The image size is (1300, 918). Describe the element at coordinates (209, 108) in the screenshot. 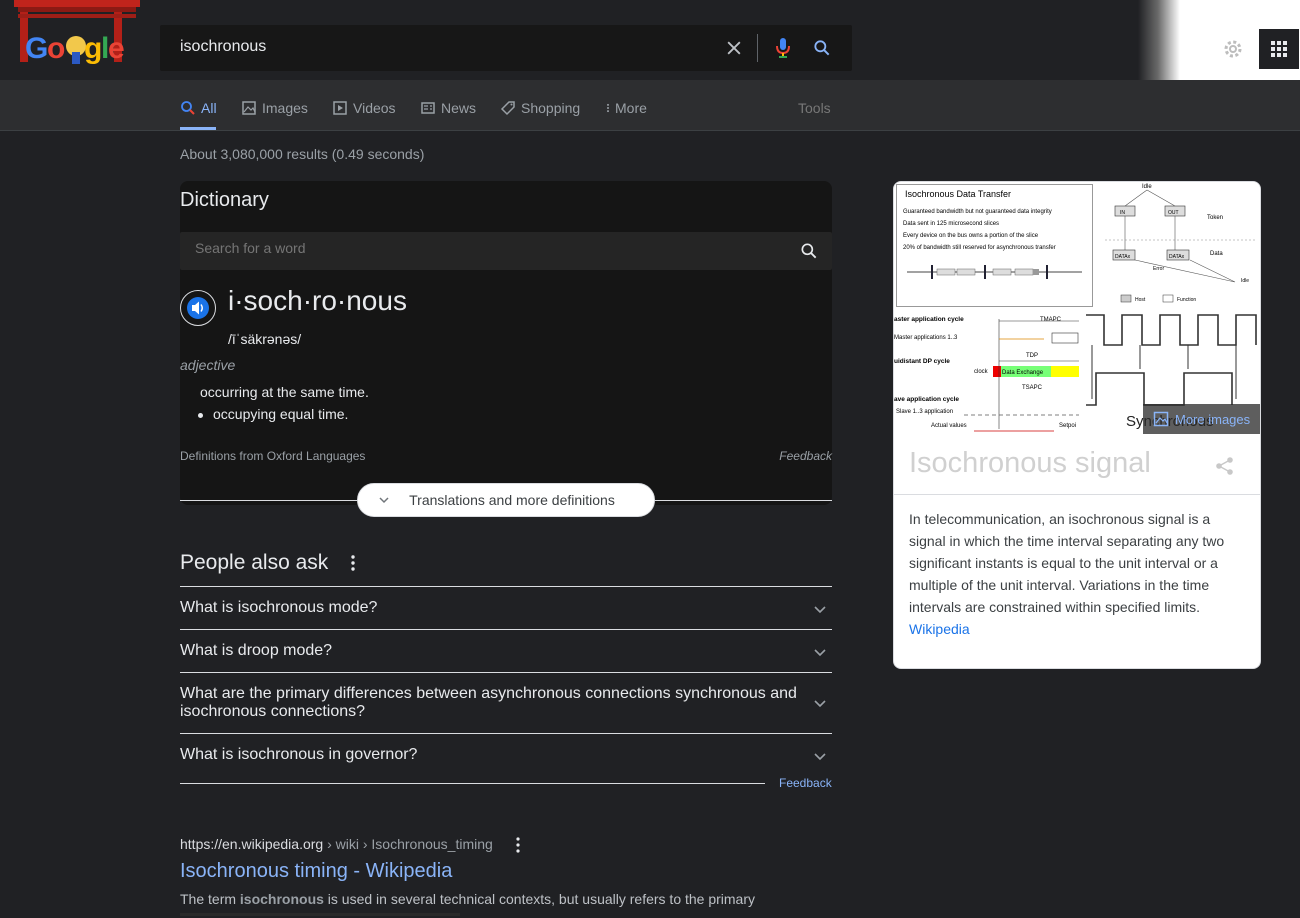

I see `tab-label: All` at that location.